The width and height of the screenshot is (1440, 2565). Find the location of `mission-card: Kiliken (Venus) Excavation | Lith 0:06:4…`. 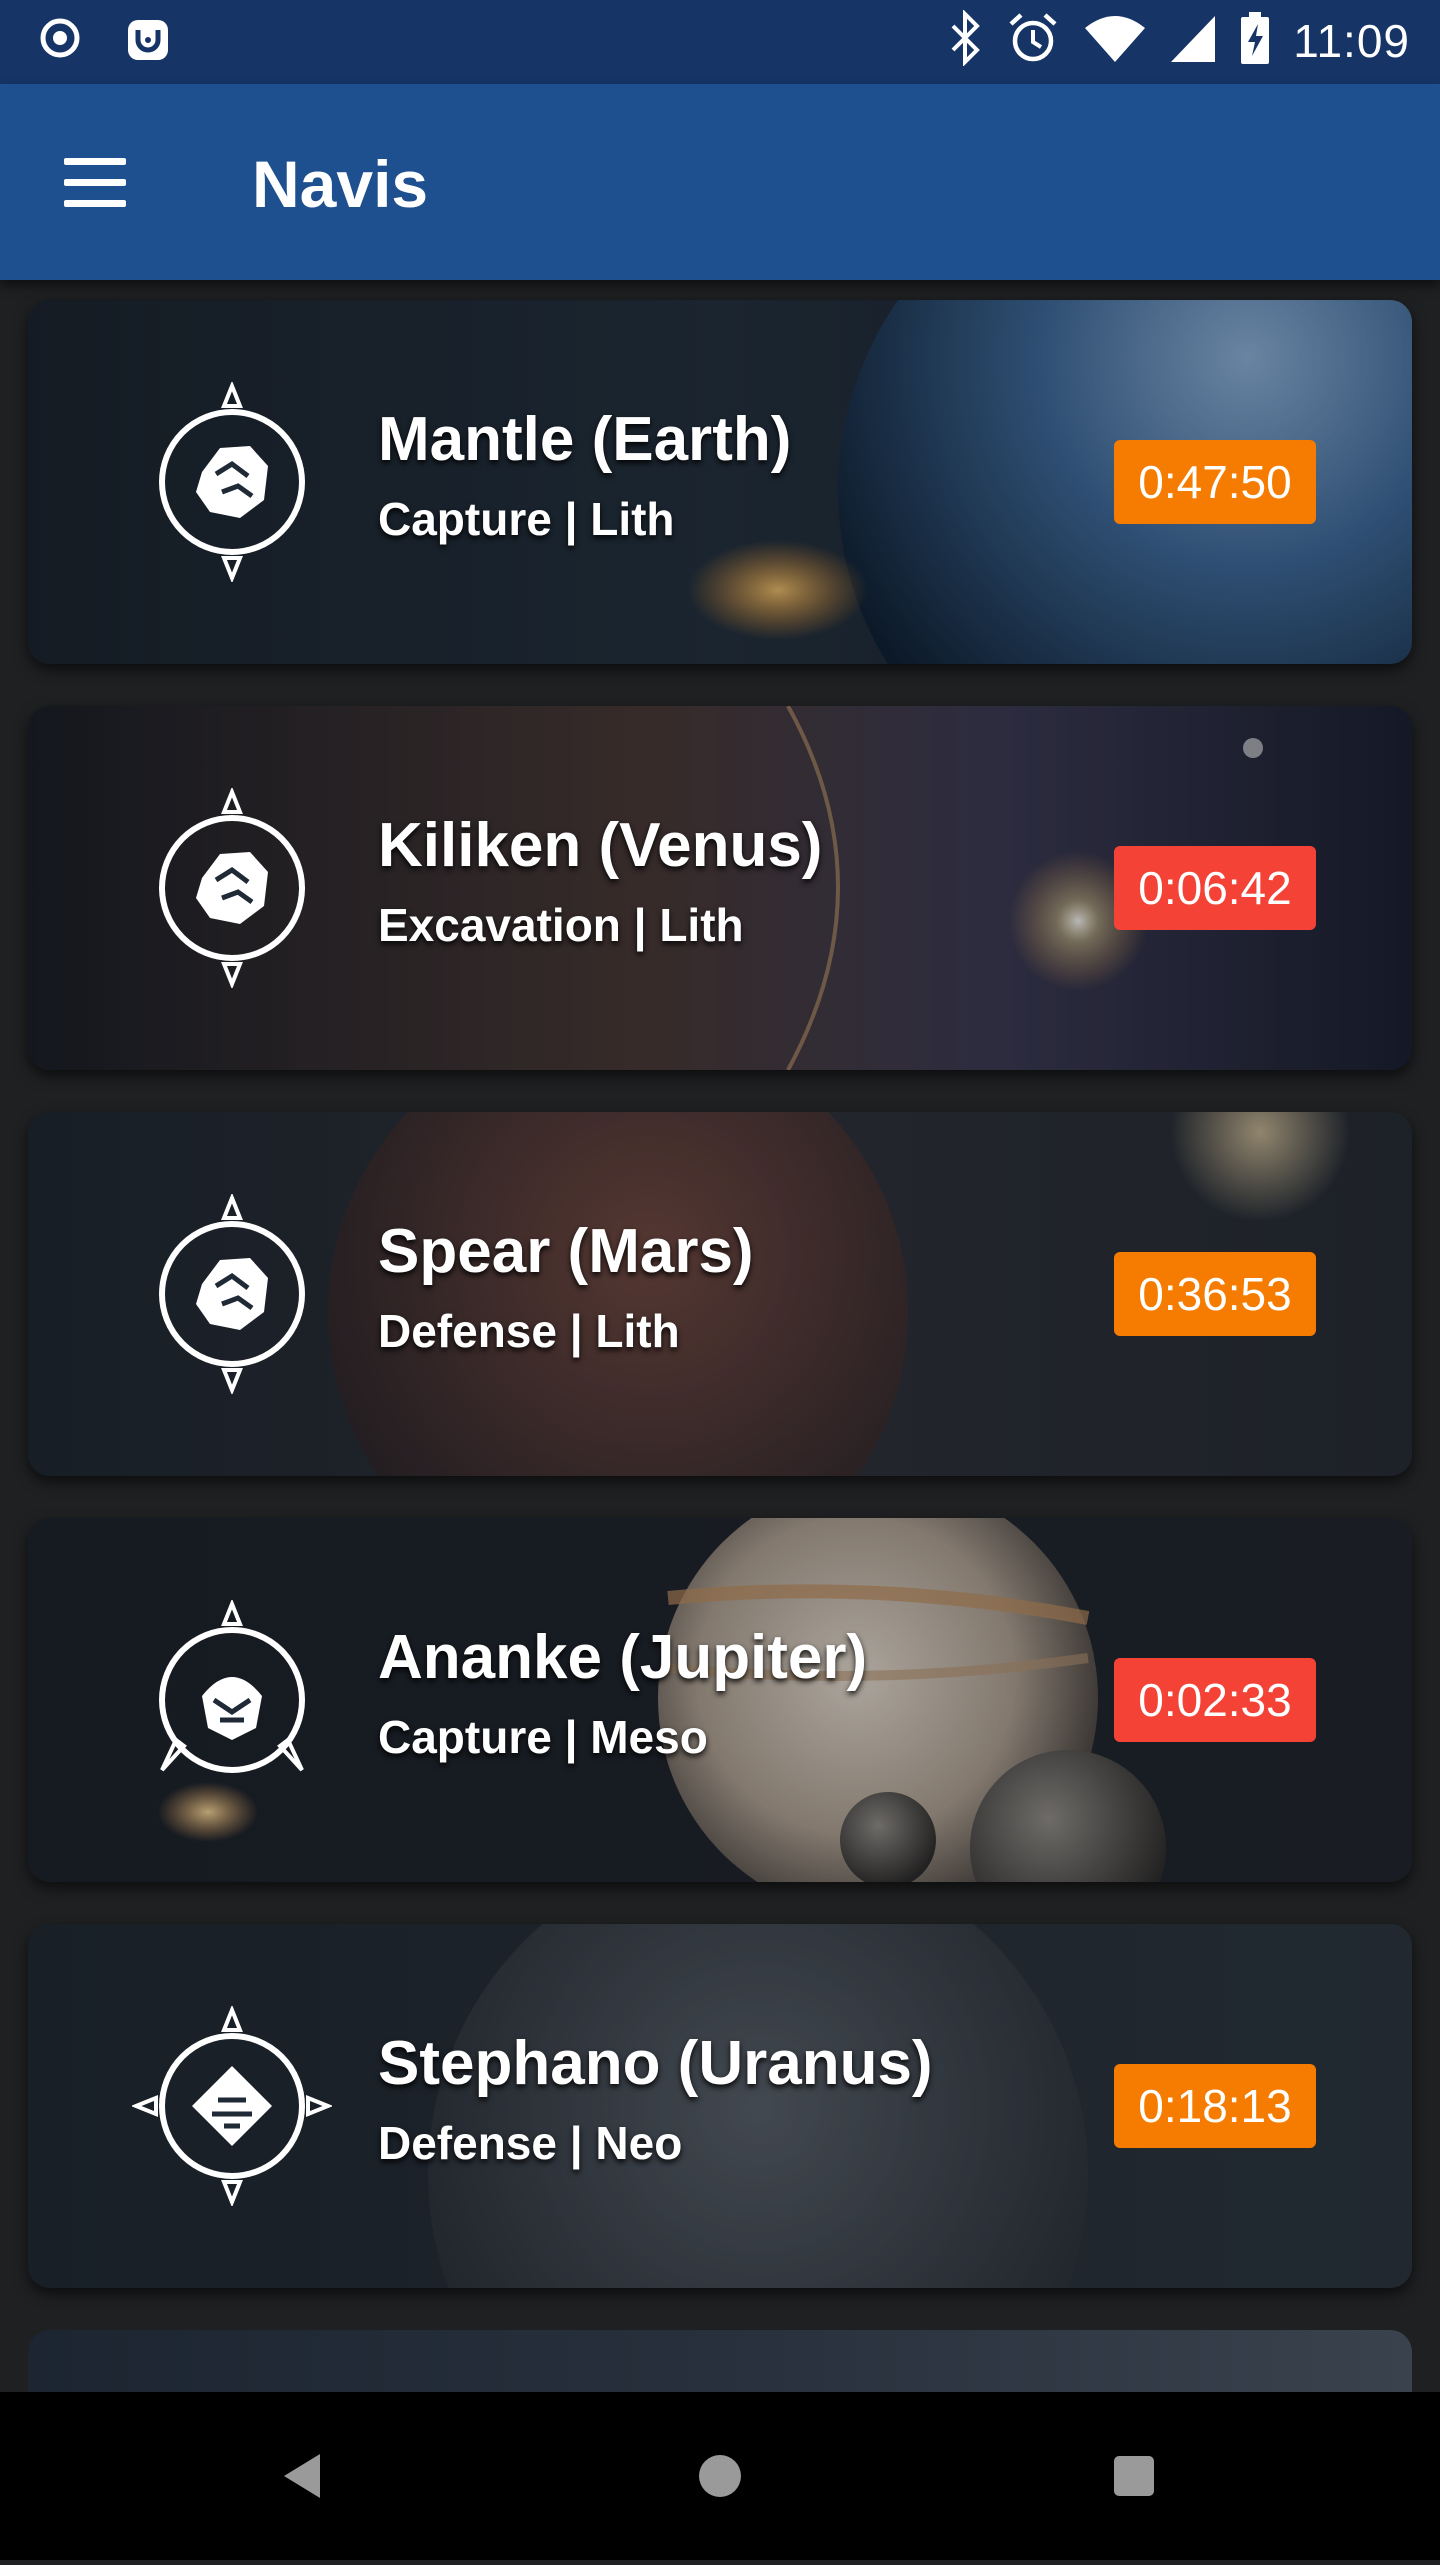

mission-card: Kiliken (Venus) Excavation | Lith 0:06:4… is located at coordinates (720, 888).